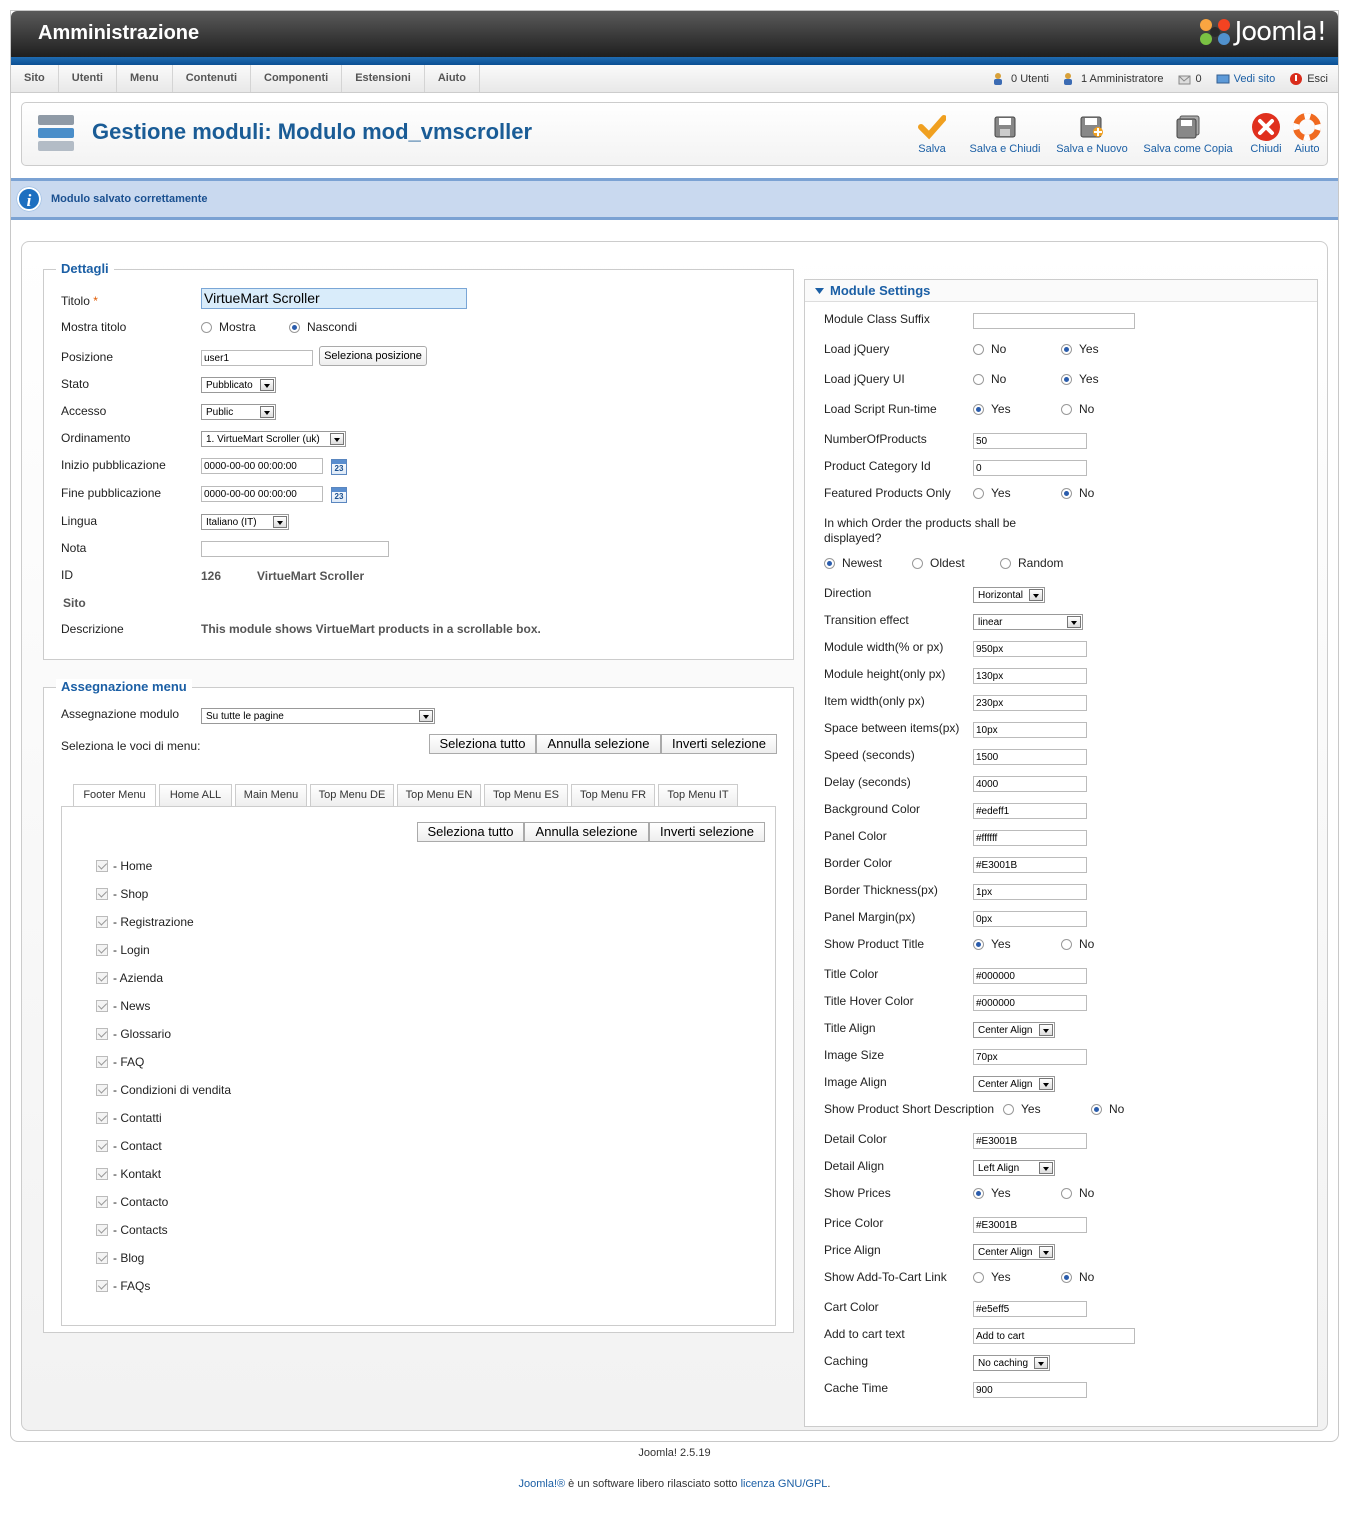 Image resolution: width=1349 pixels, height=1515 pixels. Describe the element at coordinates (992, 944) in the screenshot. I see `show-title-first-radio: Yes` at that location.